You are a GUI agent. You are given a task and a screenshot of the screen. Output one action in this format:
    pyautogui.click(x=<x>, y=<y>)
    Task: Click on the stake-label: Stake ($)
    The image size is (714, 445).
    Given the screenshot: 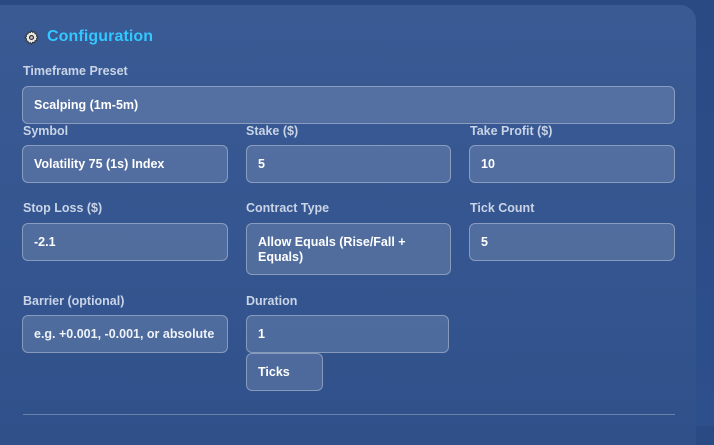 What is the action you would take?
    pyautogui.click(x=272, y=131)
    